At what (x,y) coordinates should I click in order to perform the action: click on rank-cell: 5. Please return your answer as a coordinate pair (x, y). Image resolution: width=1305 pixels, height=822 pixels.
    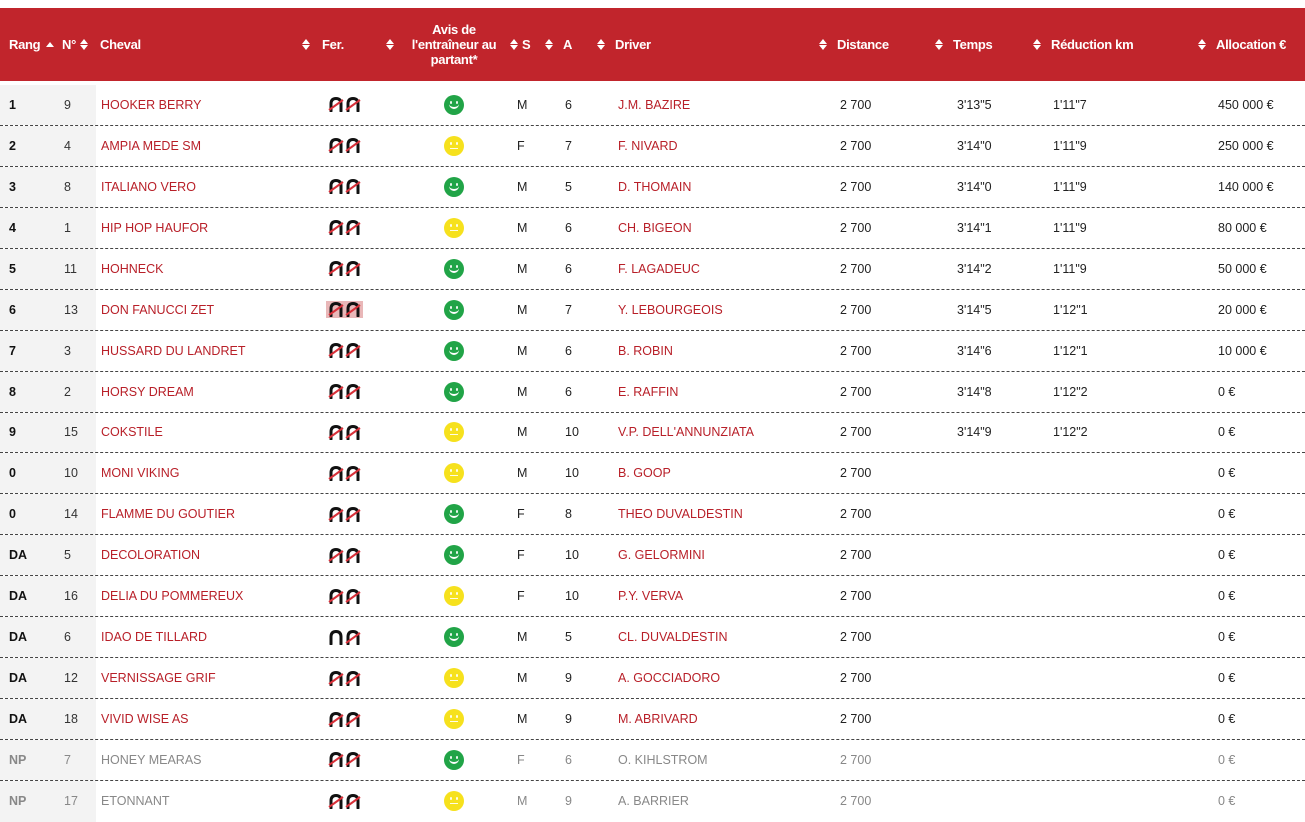
    Looking at the image, I should click on (27, 268).